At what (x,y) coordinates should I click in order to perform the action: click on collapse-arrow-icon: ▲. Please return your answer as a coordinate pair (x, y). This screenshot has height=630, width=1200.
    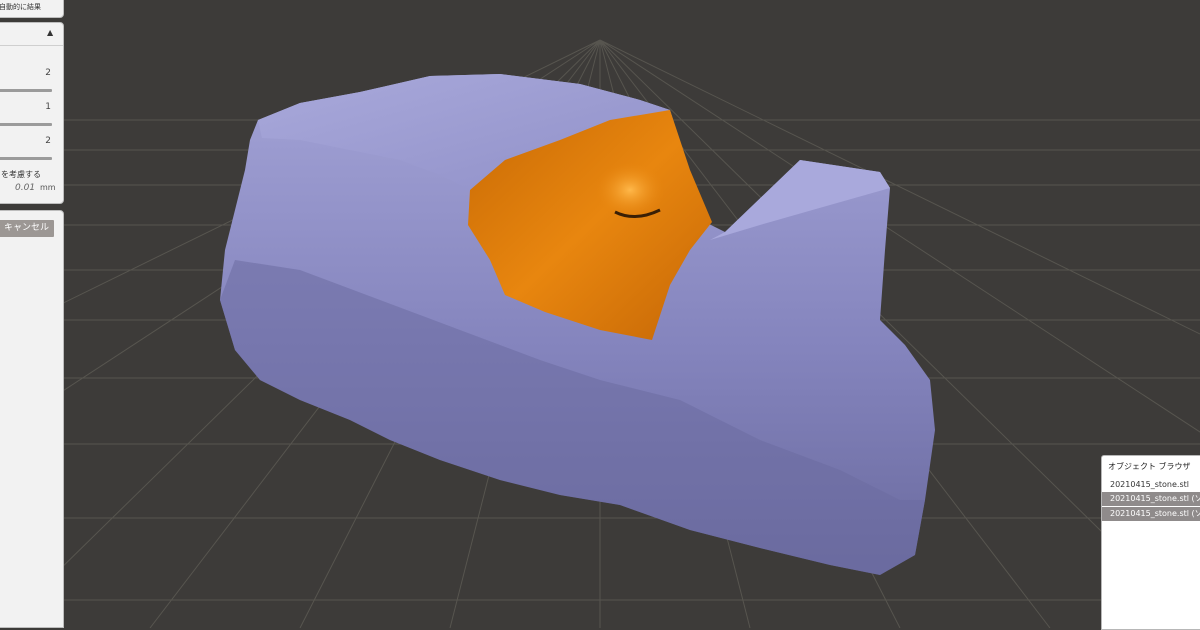
    Looking at the image, I should click on (50, 32).